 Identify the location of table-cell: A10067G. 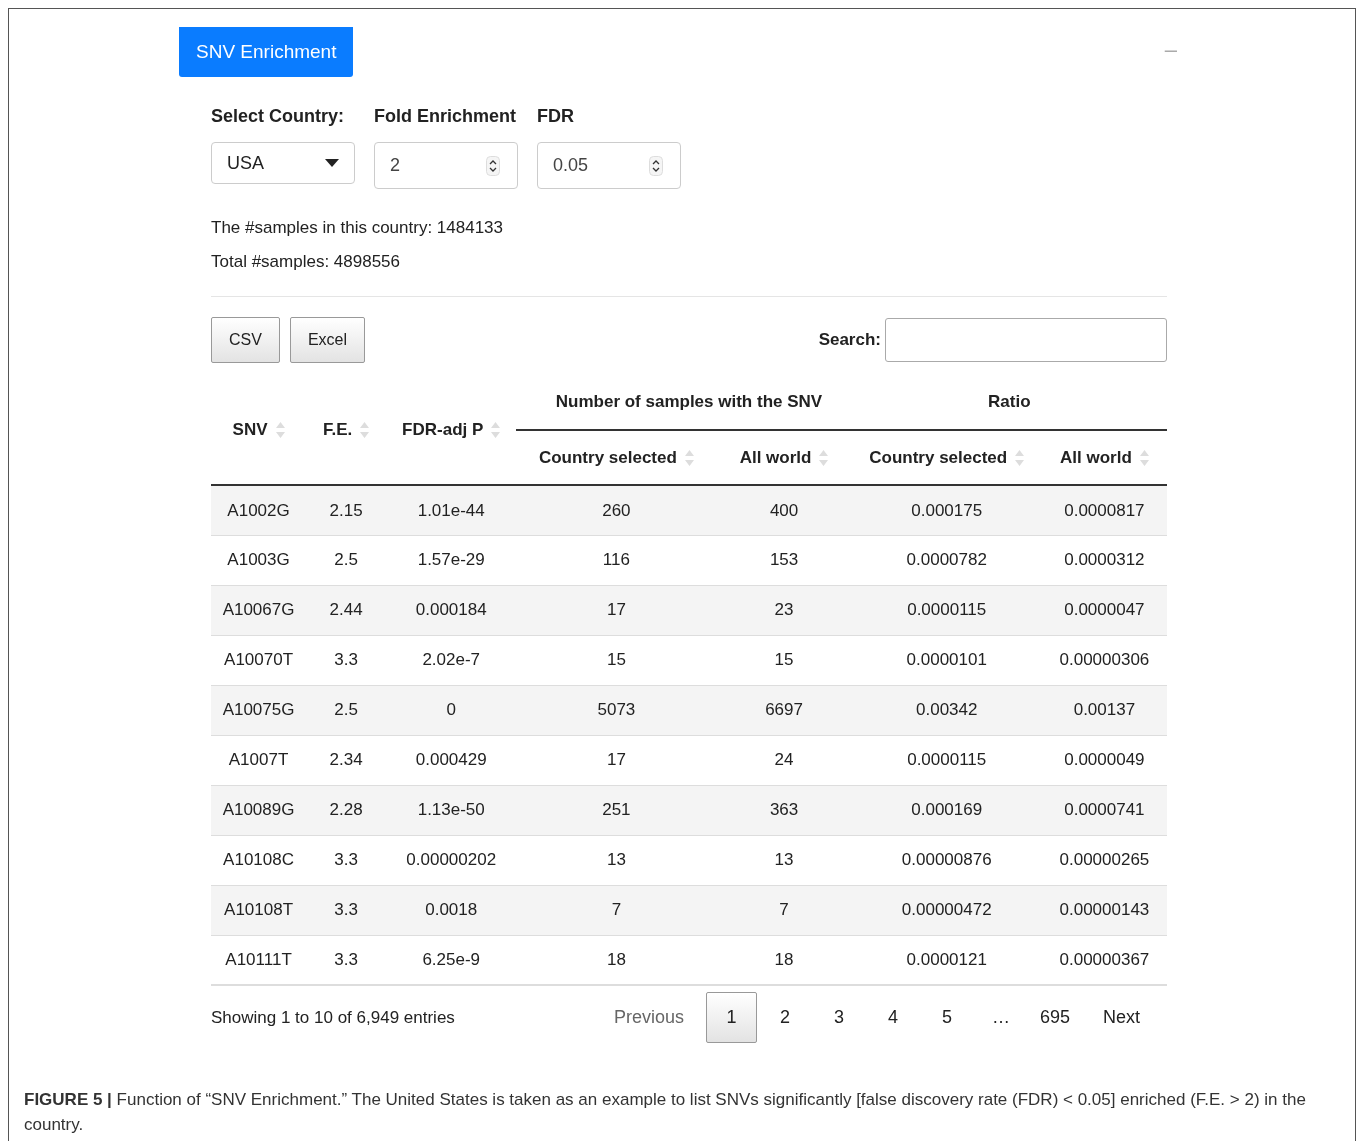
(258, 610).